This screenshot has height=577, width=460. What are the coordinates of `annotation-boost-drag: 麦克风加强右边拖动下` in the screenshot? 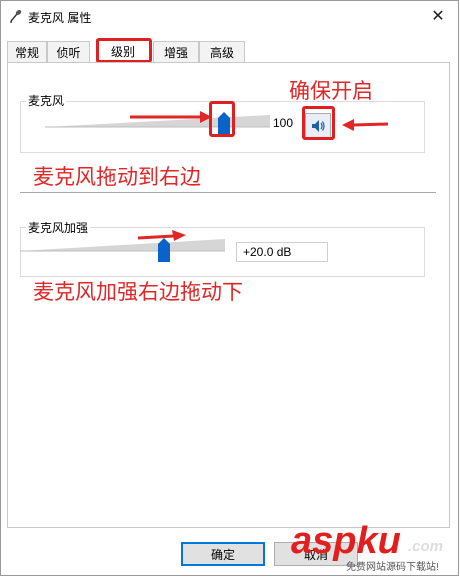 It's located at (138, 292).